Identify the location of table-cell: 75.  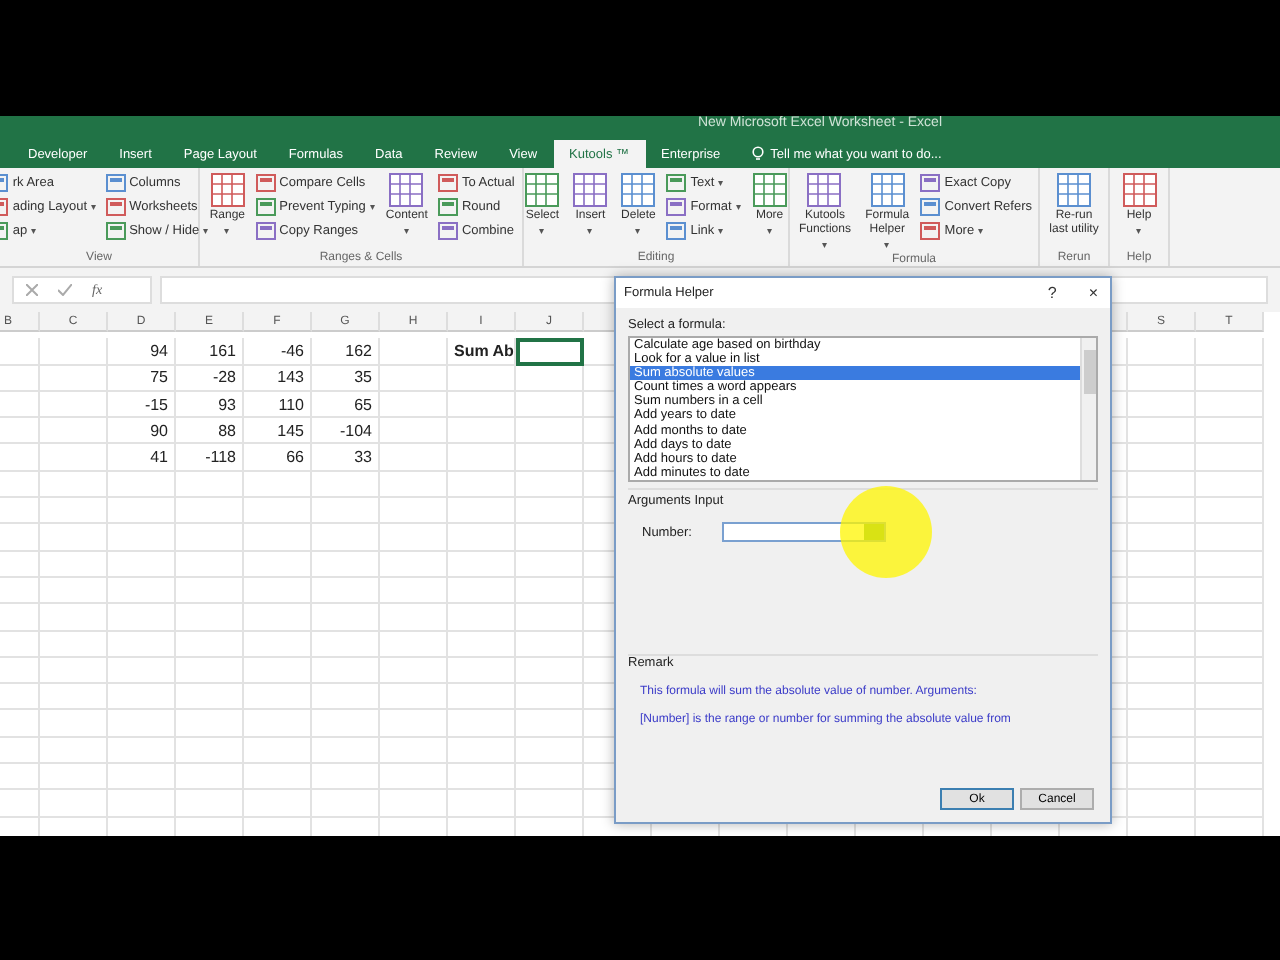
(142, 378).